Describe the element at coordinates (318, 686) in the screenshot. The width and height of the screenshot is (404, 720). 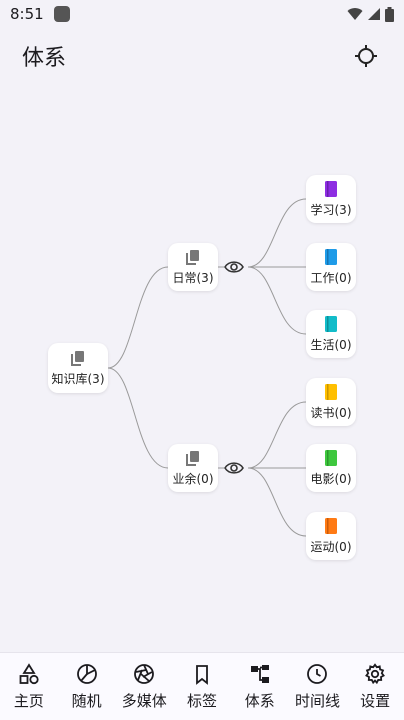
I see `nav-item-timeline: 时间线` at that location.